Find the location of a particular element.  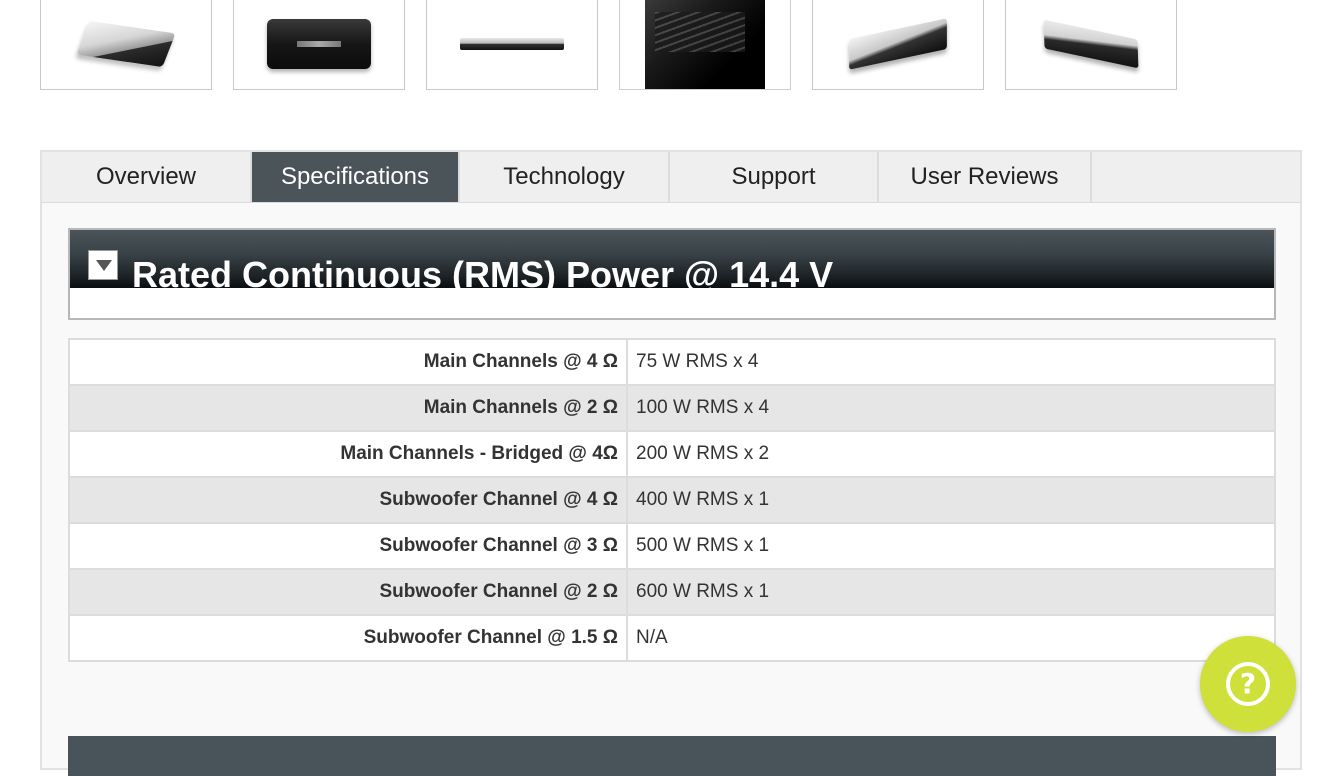

section-title: Rated Continuous (RMS) Power @ 14.4 V is located at coordinates (483, 271).